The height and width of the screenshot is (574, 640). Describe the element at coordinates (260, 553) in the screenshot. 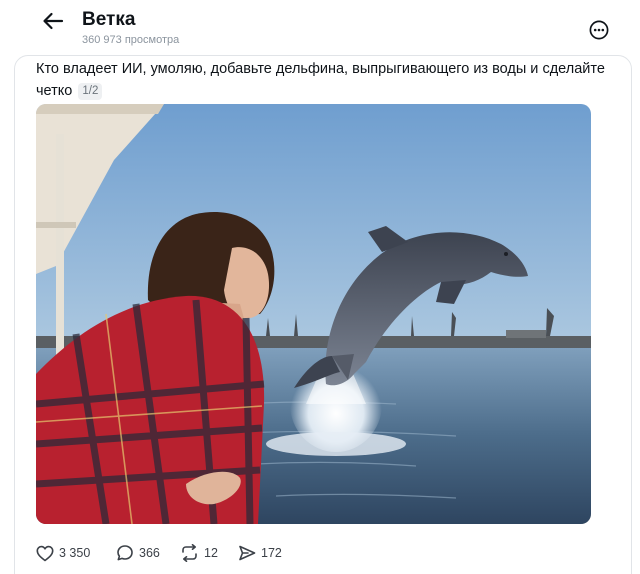

I see `share-button: 172` at that location.